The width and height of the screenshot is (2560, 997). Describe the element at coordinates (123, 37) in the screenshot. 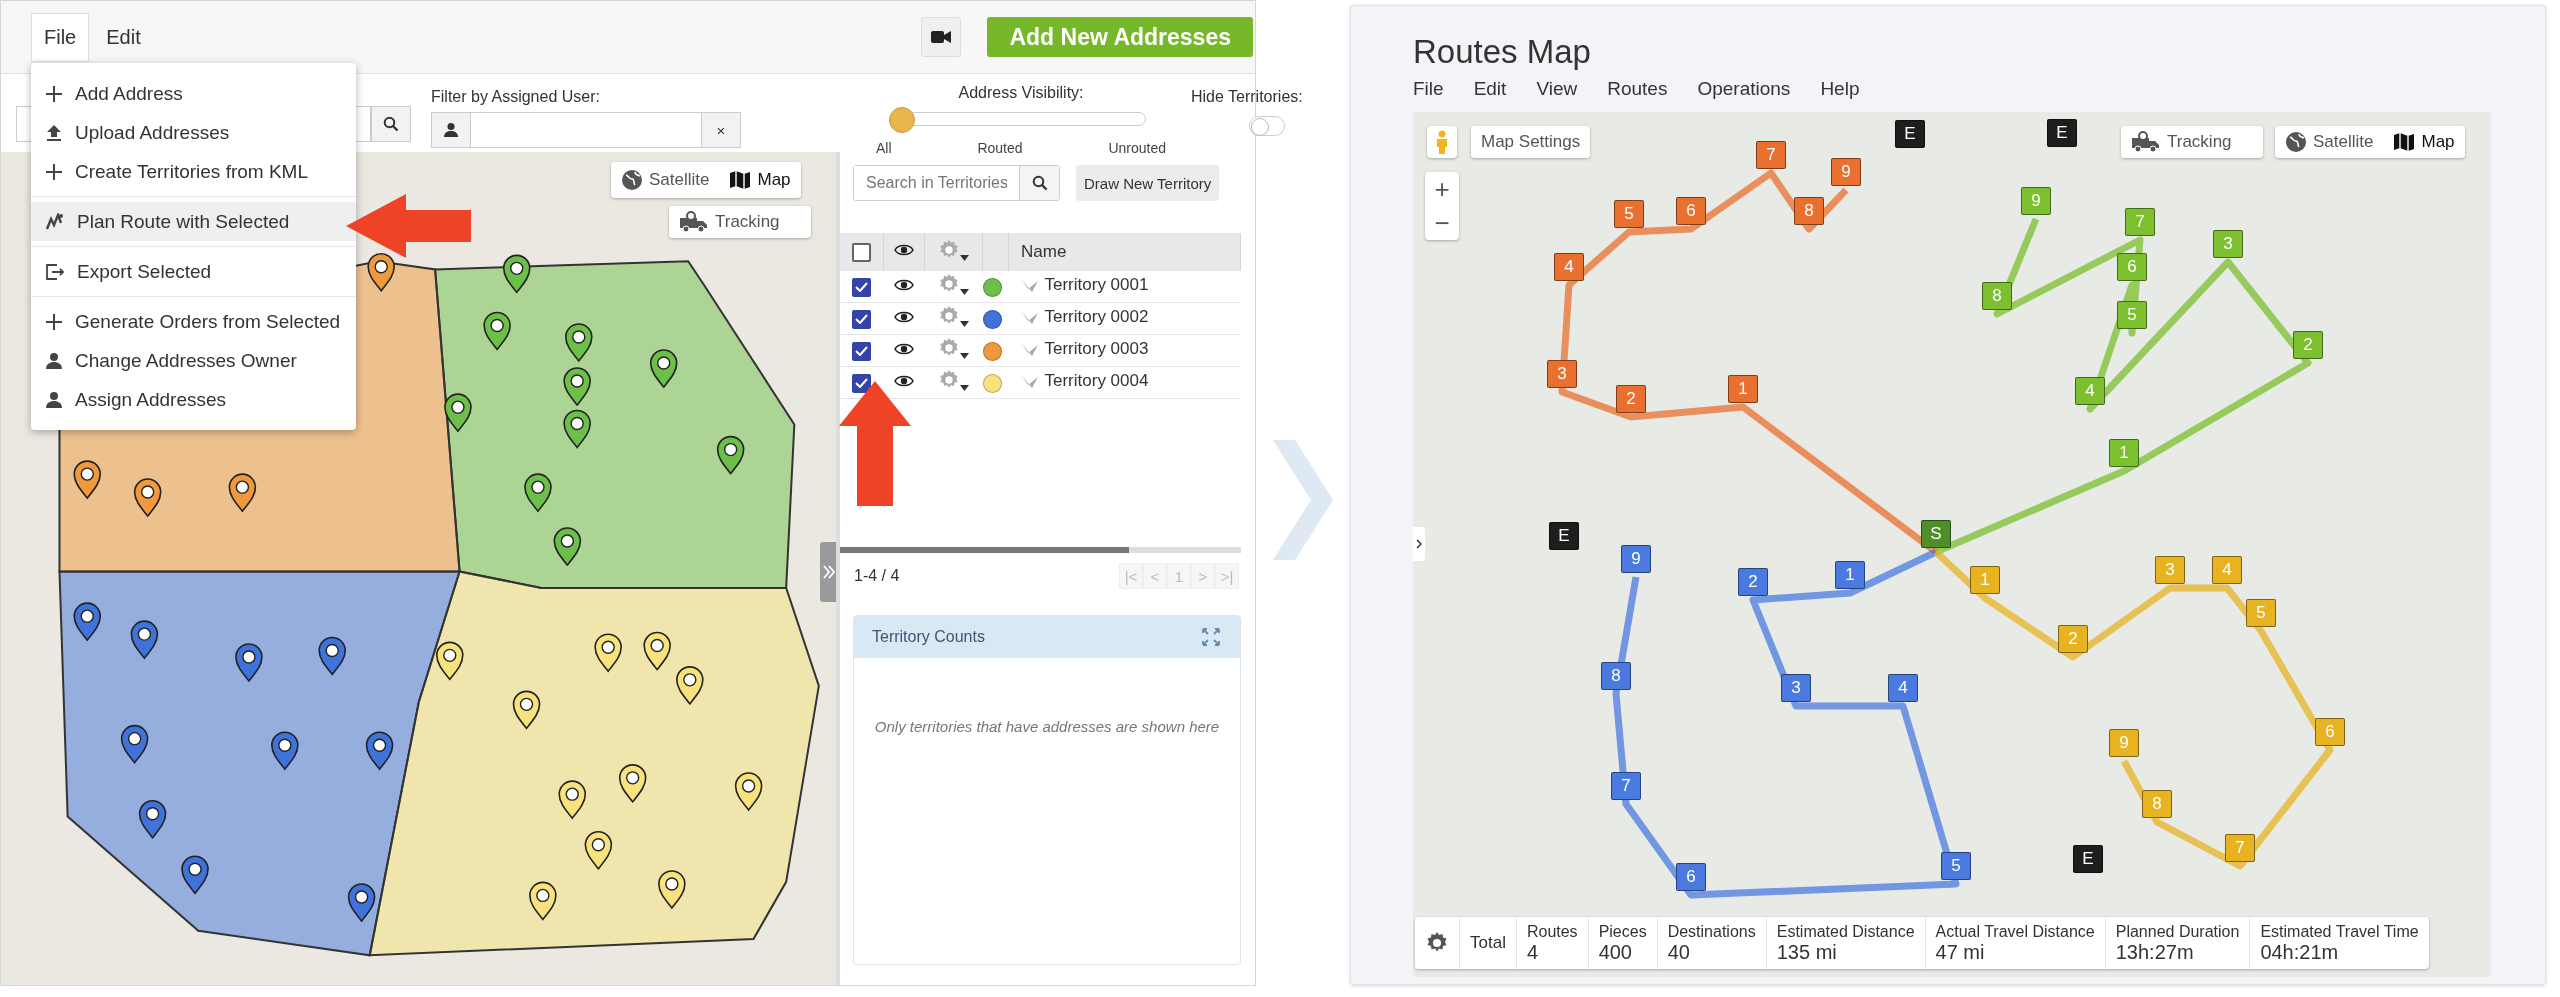

I see `menu-tab: Edit` at that location.